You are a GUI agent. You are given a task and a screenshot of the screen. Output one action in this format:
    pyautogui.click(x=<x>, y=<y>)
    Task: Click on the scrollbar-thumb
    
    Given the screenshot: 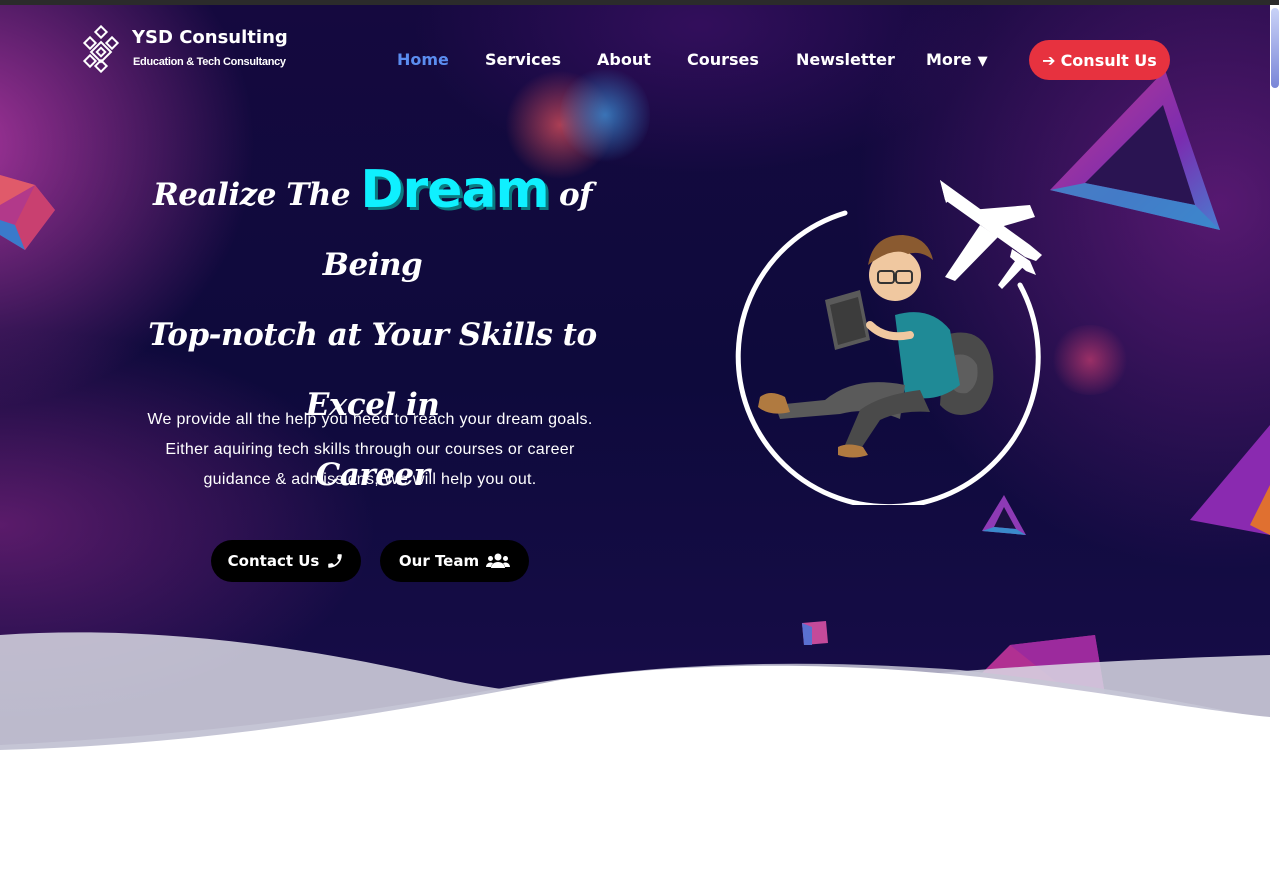 What is the action you would take?
    pyautogui.click(x=1275, y=48)
    